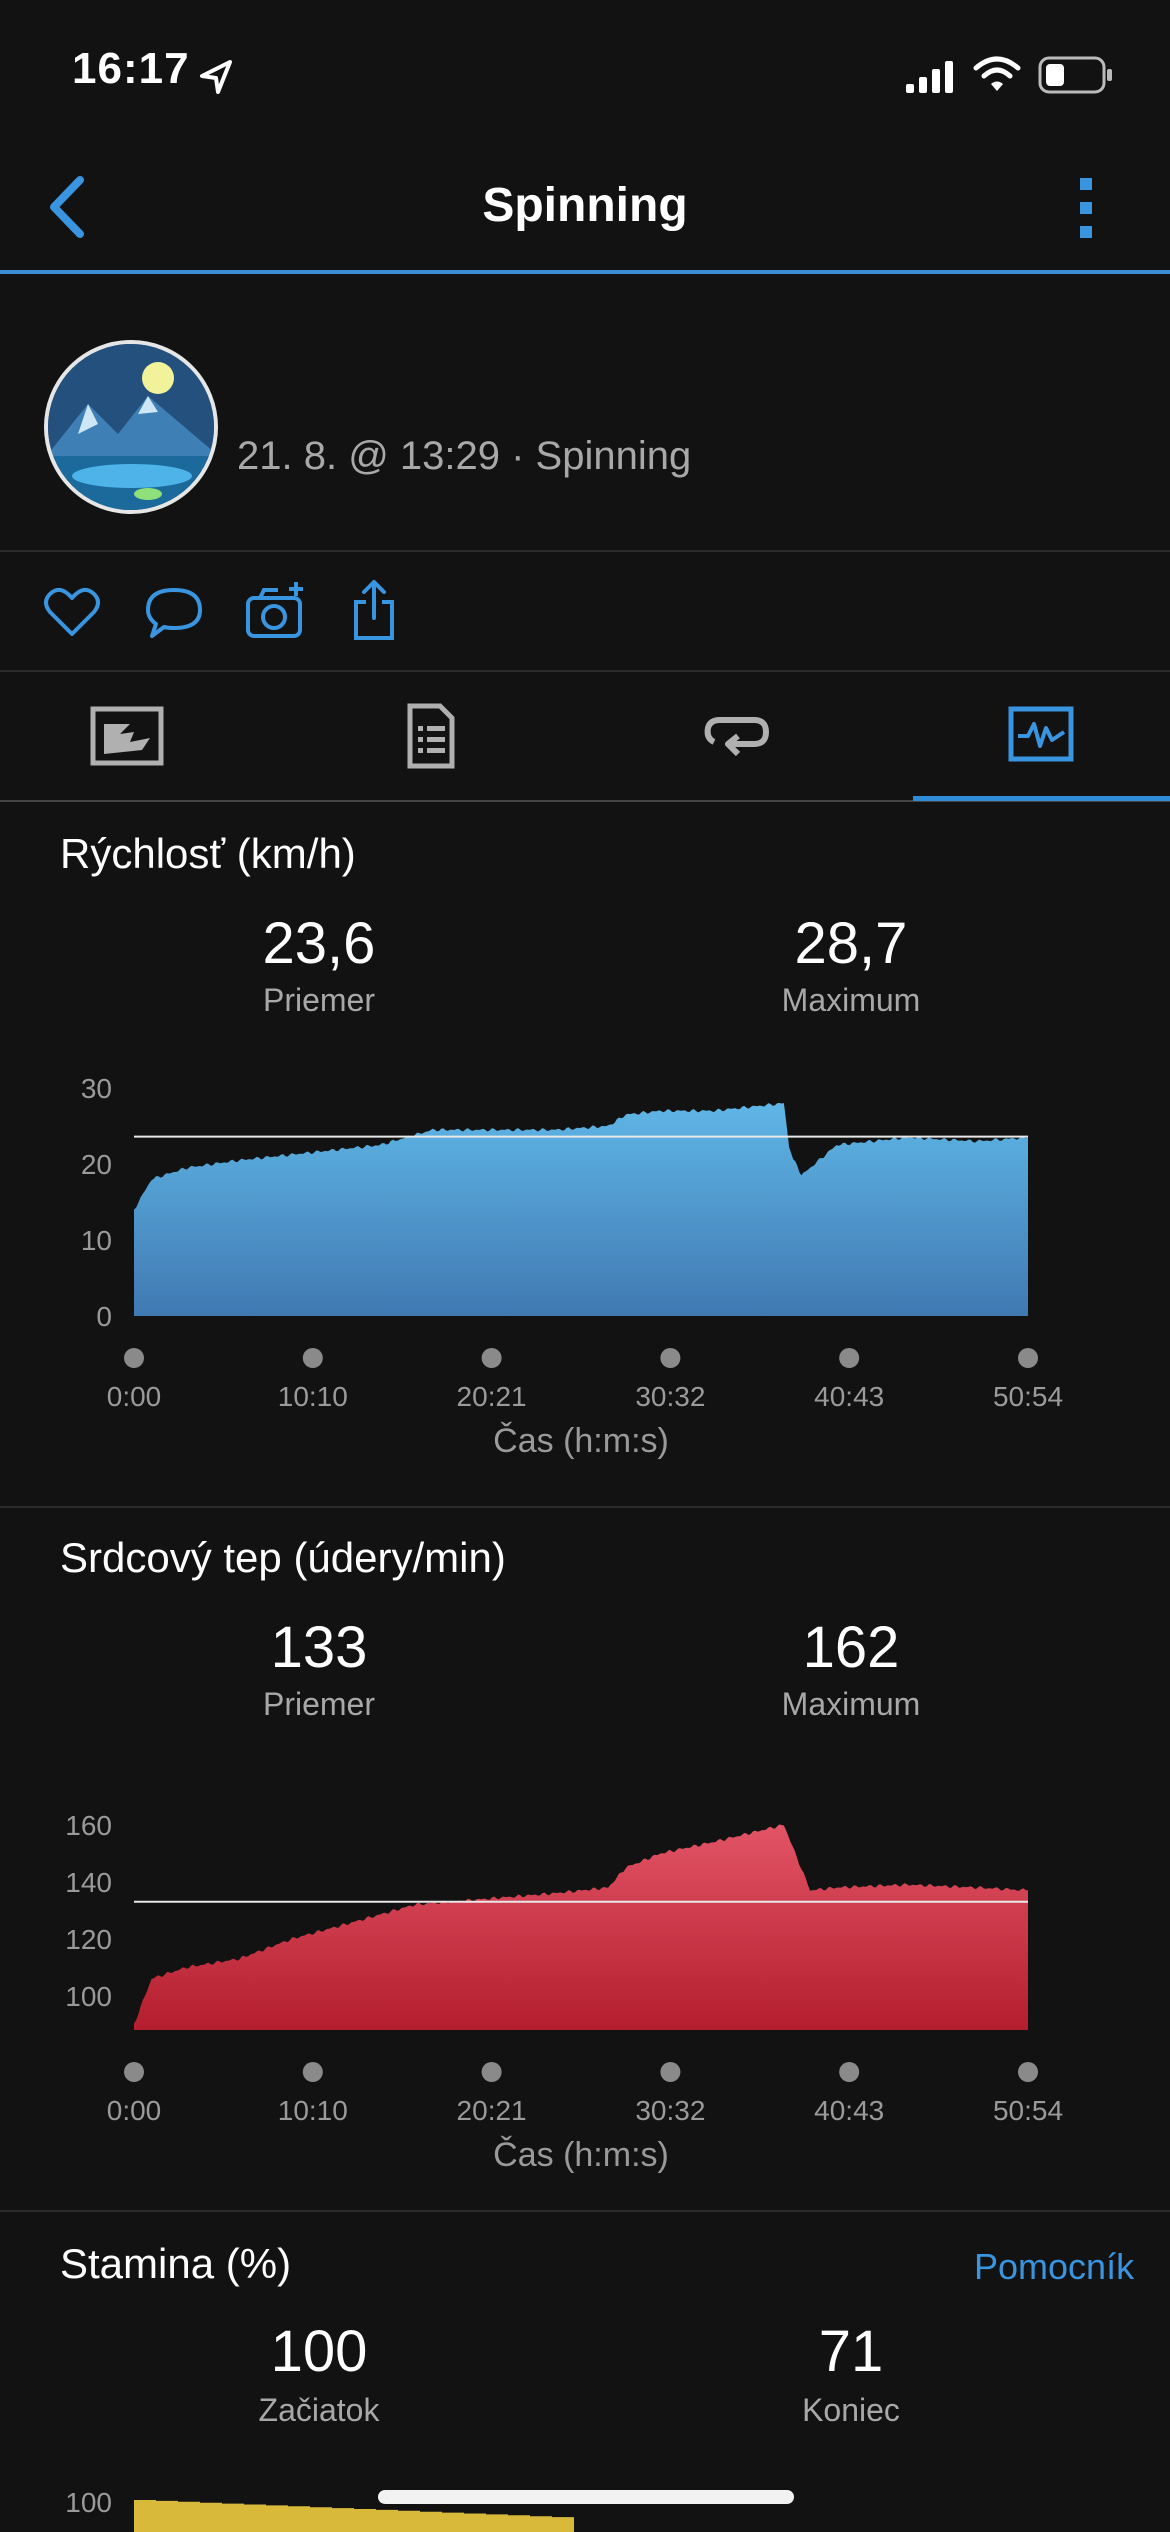 The width and height of the screenshot is (1170, 2532). Describe the element at coordinates (851, 1647) in the screenshot. I see `heart-max-value: 162` at that location.